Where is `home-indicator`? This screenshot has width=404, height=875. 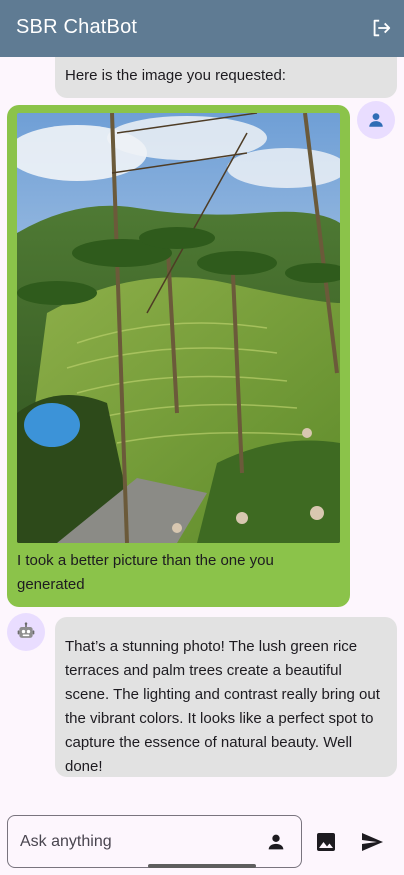
home-indicator is located at coordinates (202, 866).